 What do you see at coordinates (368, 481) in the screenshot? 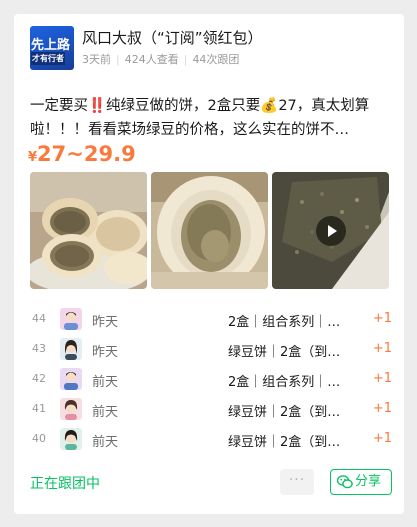
I see `share-label: 分享` at bounding box center [368, 481].